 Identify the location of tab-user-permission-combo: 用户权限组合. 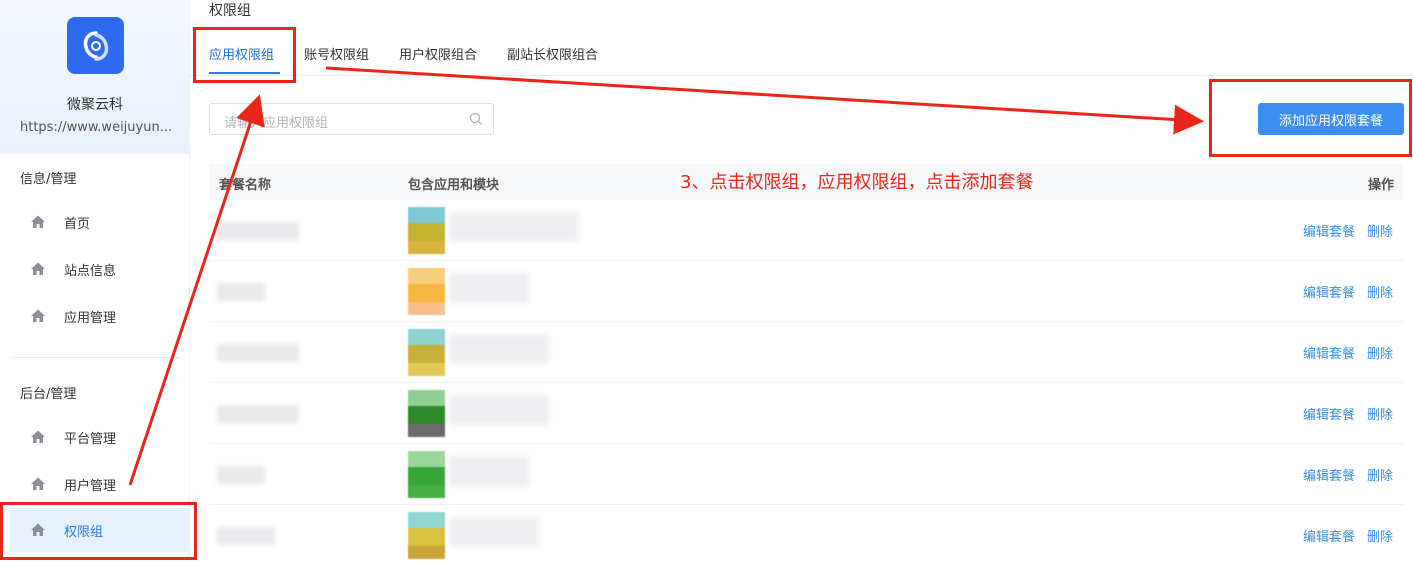
(438, 53).